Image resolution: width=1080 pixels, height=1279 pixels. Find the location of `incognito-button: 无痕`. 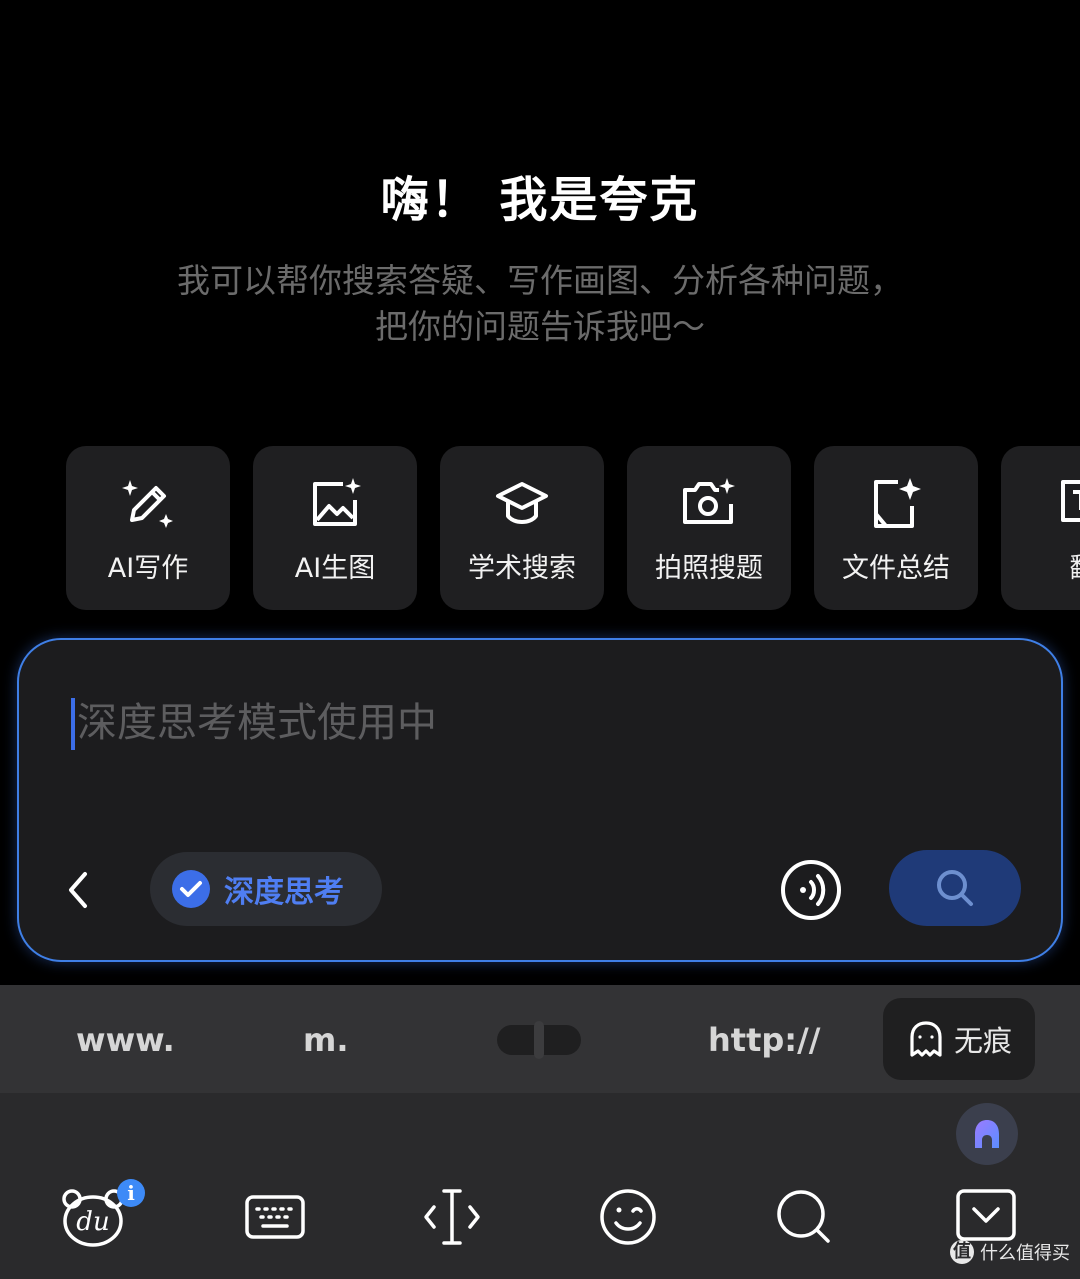

incognito-button: 无痕 is located at coordinates (959, 1039).